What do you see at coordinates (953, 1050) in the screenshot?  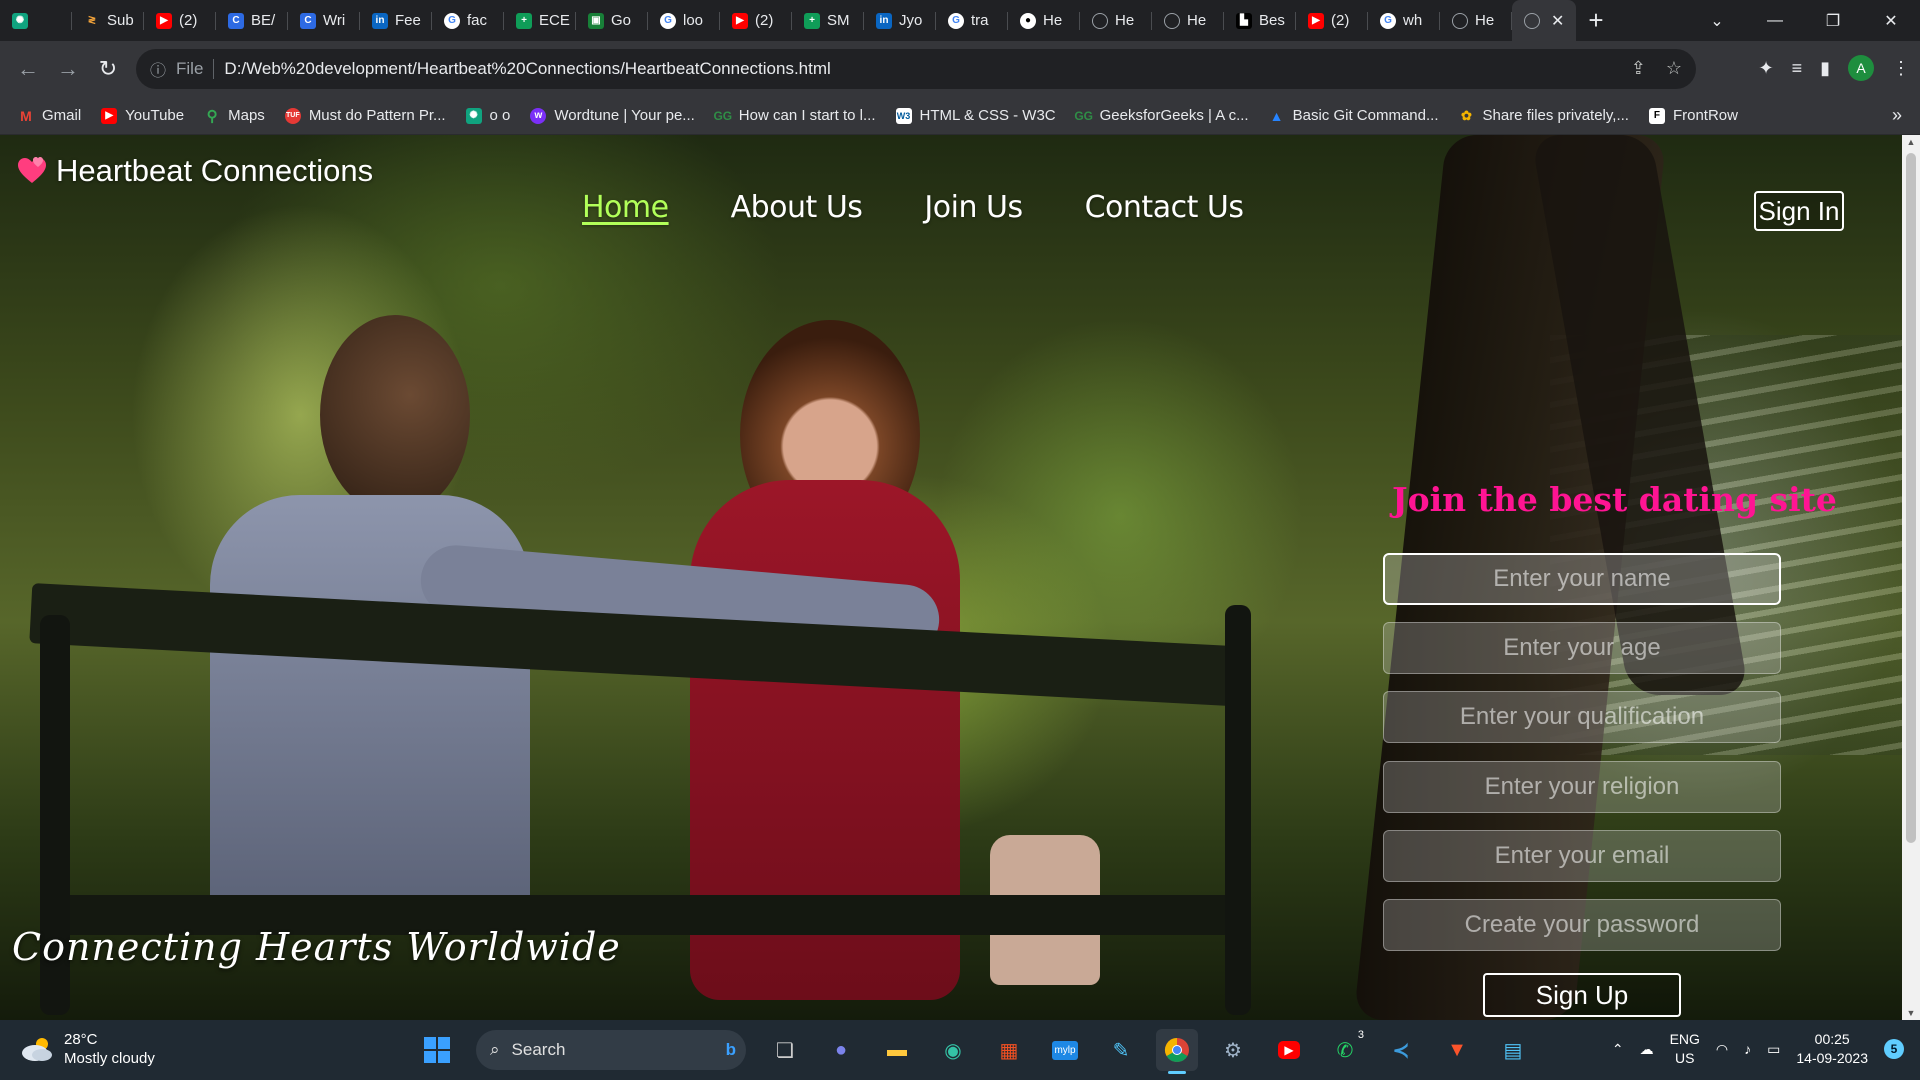 I see `edge-button: ◉` at bounding box center [953, 1050].